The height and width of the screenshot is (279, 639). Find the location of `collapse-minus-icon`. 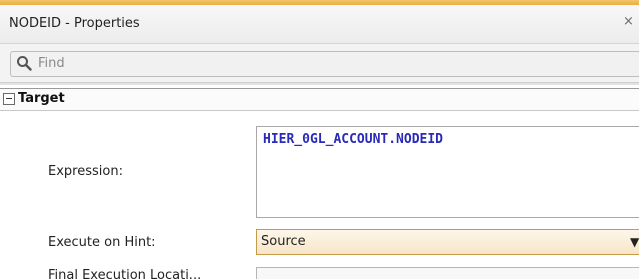

collapse-minus-icon is located at coordinates (9, 99).